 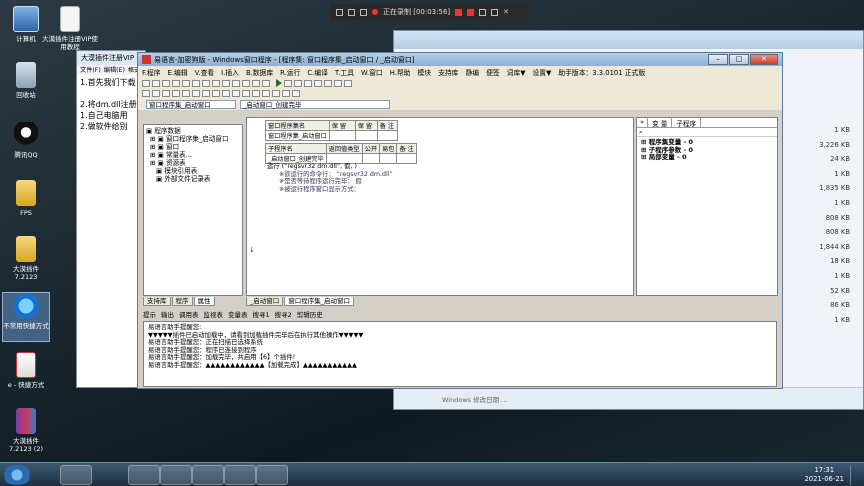 I want to click on menu-run: R.运行, so click(x=290, y=72).